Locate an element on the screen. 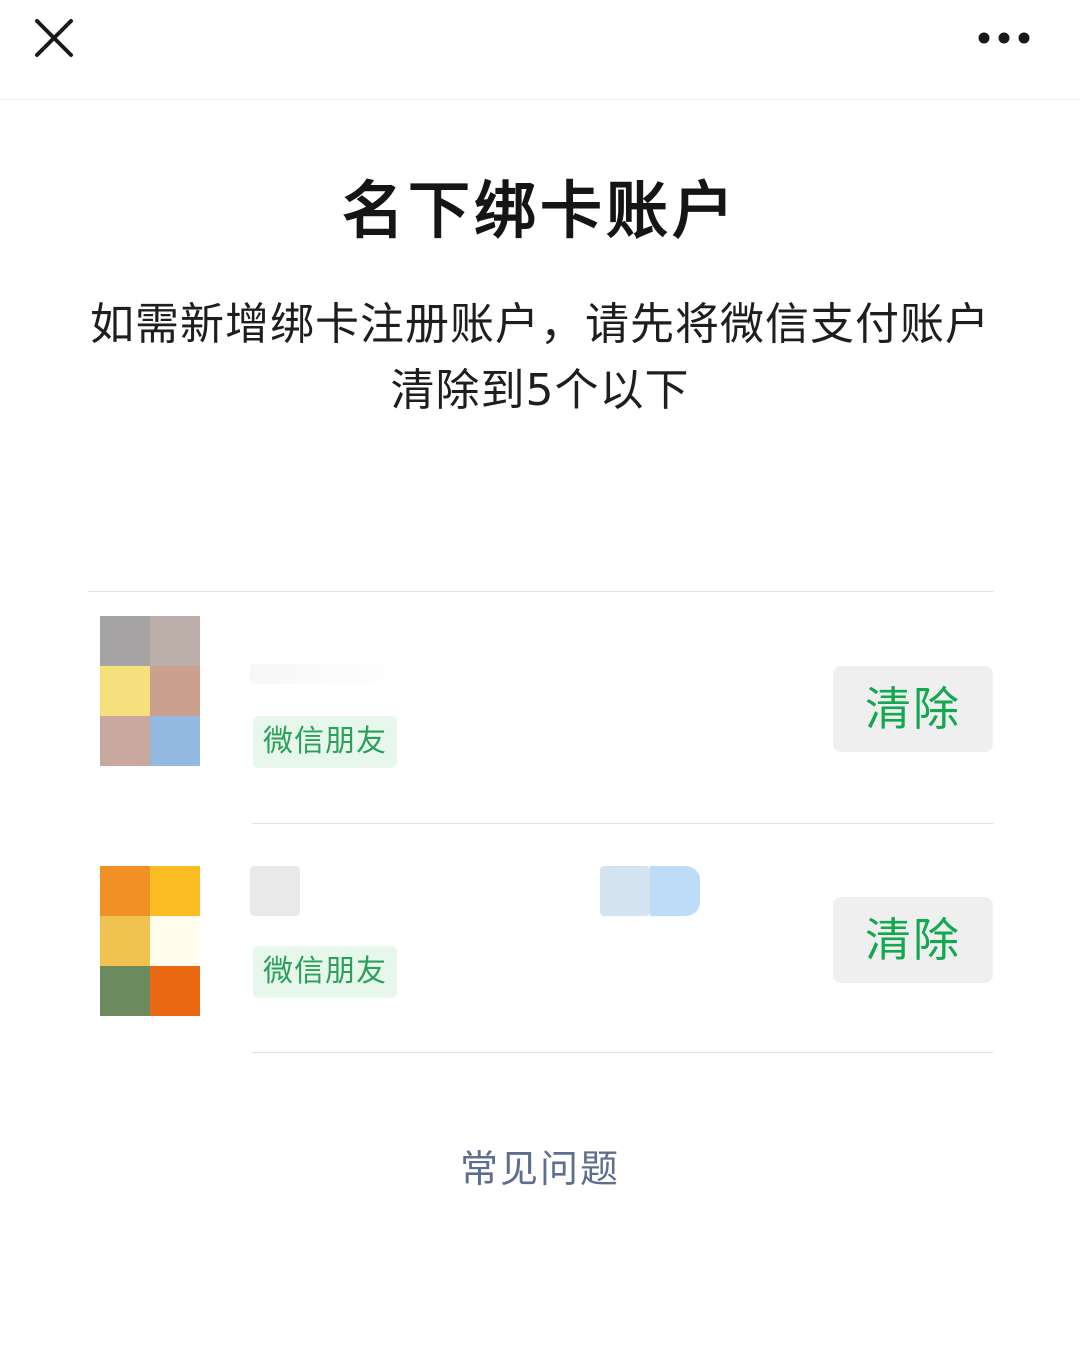 This screenshot has width=1080, height=1349. close-button is located at coordinates (54, 38).